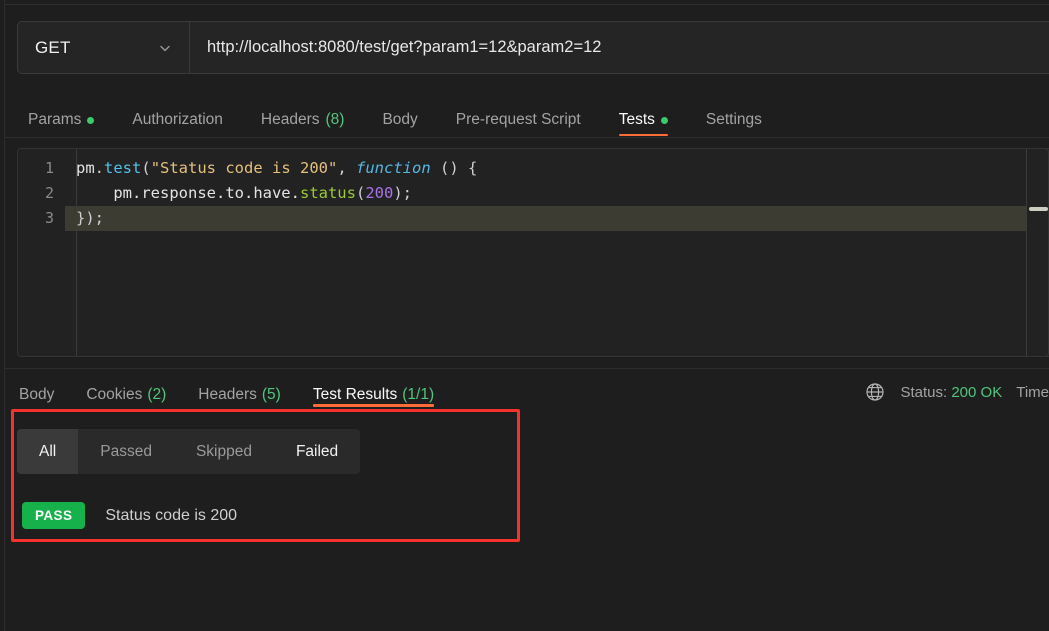 The width and height of the screenshot is (1049, 631). Describe the element at coordinates (402, 193) in the screenshot. I see `token-paren-close: );` at that location.